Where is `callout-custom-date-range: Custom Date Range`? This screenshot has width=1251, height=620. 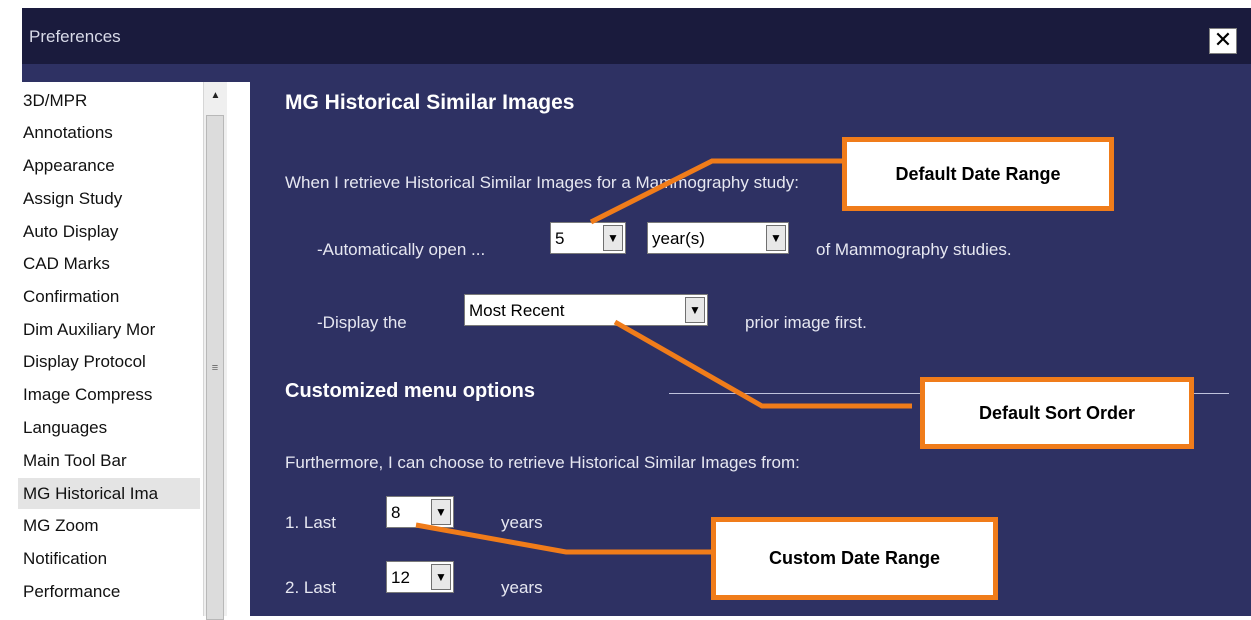 callout-custom-date-range: Custom Date Range is located at coordinates (854, 558).